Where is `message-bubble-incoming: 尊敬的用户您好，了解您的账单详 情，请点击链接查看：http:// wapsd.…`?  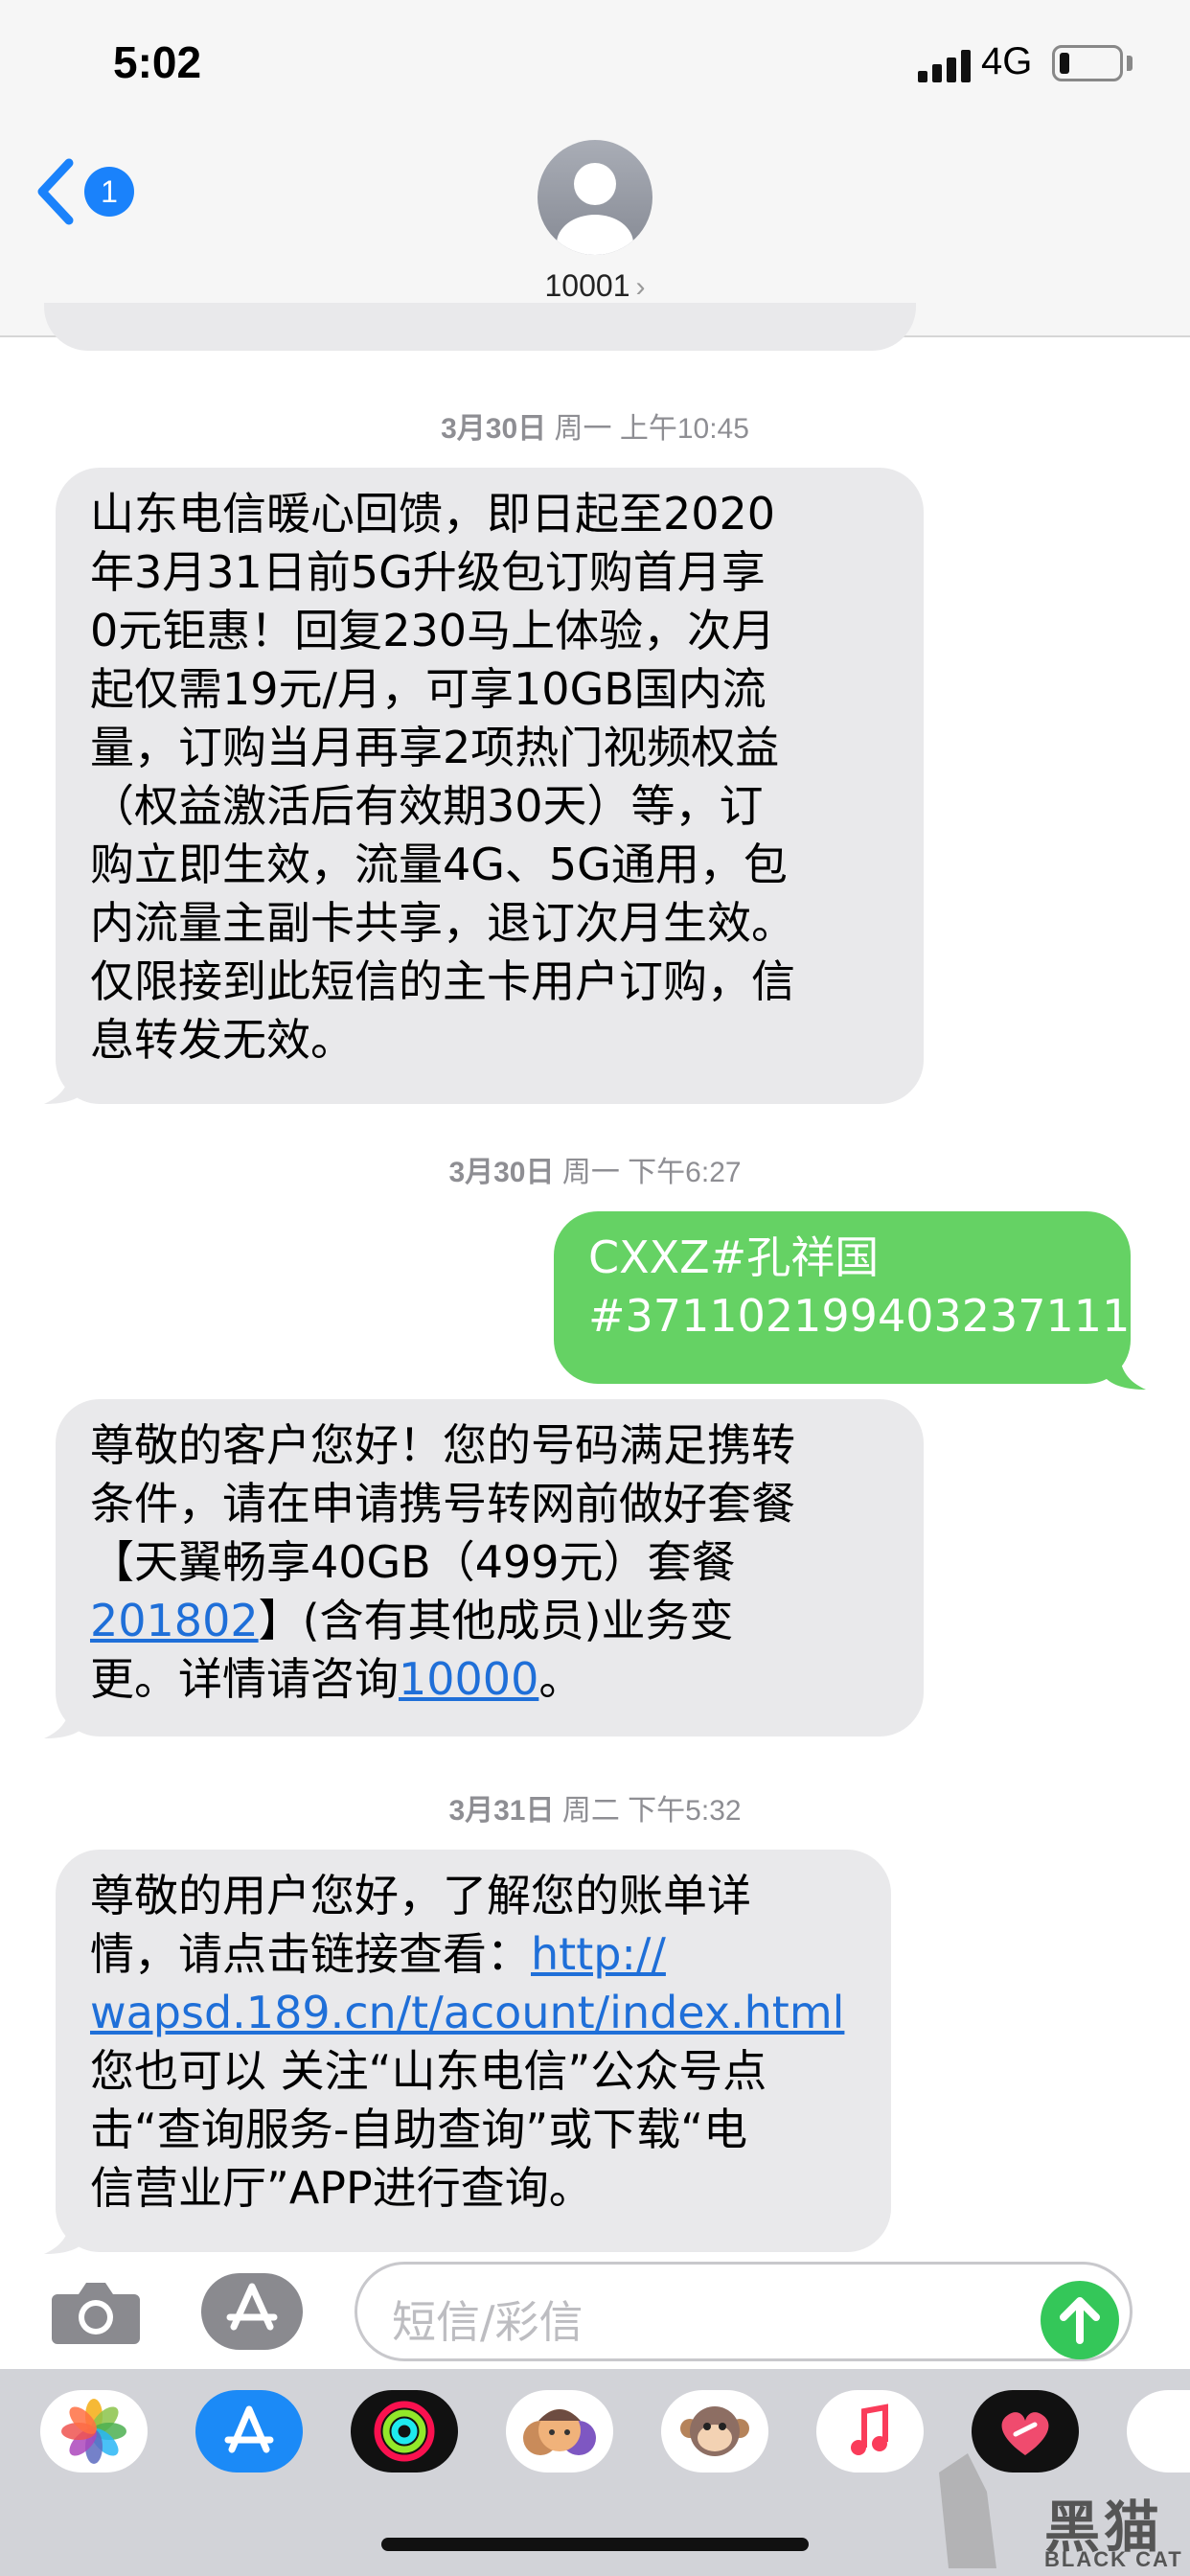
message-bubble-incoming: 尊敬的用户您好，了解您的账单详 情，请点击链接查看：http:// wapsd.… is located at coordinates (474, 2051).